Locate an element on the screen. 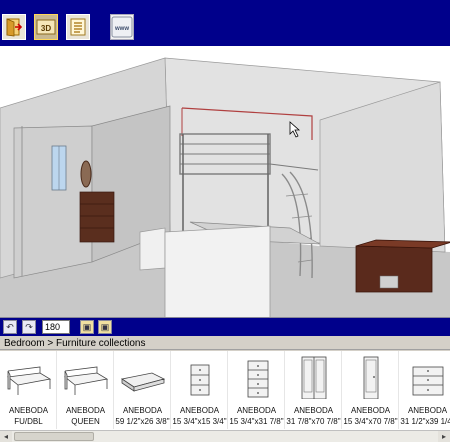  exit-door-icon is located at coordinates (14, 27).